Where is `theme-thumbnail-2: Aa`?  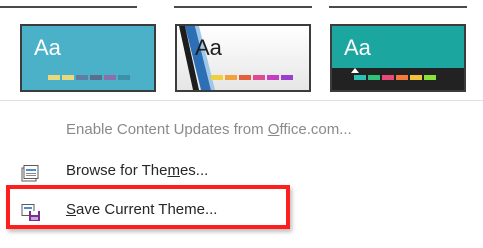 theme-thumbnail-2: Aa is located at coordinates (243, 58).